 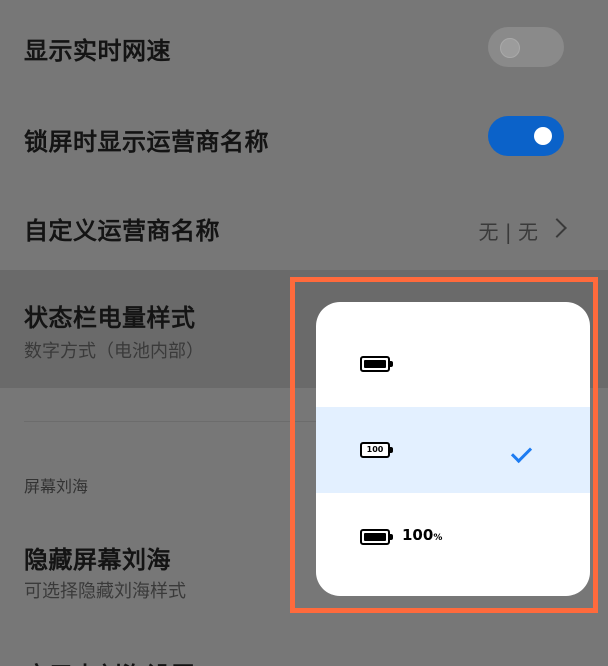 What do you see at coordinates (508, 232) in the screenshot?
I see `custom-carrier-value: 无 | 无` at bounding box center [508, 232].